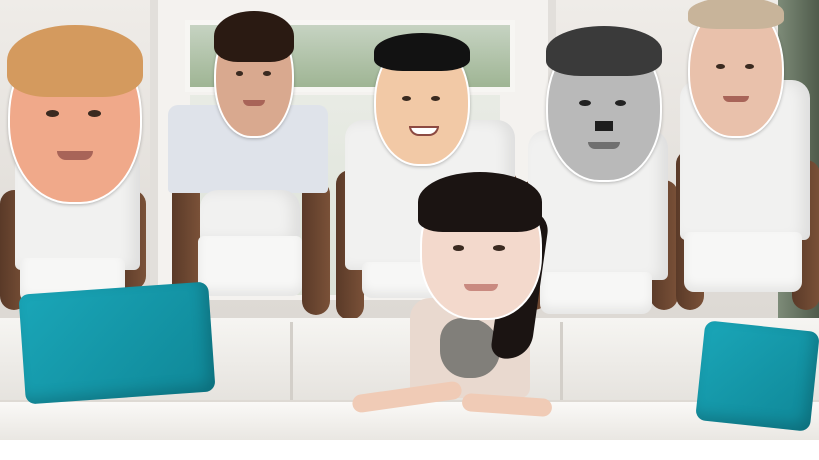 This screenshot has height=460, width=819. What do you see at coordinates (250, 215) in the screenshot?
I see `white-tshirt` at bounding box center [250, 215].